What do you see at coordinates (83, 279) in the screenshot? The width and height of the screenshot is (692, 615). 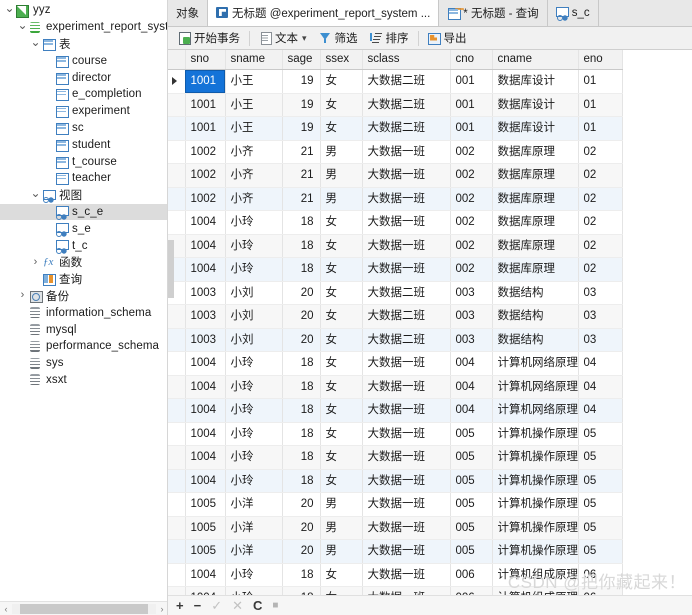 I see `tree-node-: 查询` at bounding box center [83, 279].